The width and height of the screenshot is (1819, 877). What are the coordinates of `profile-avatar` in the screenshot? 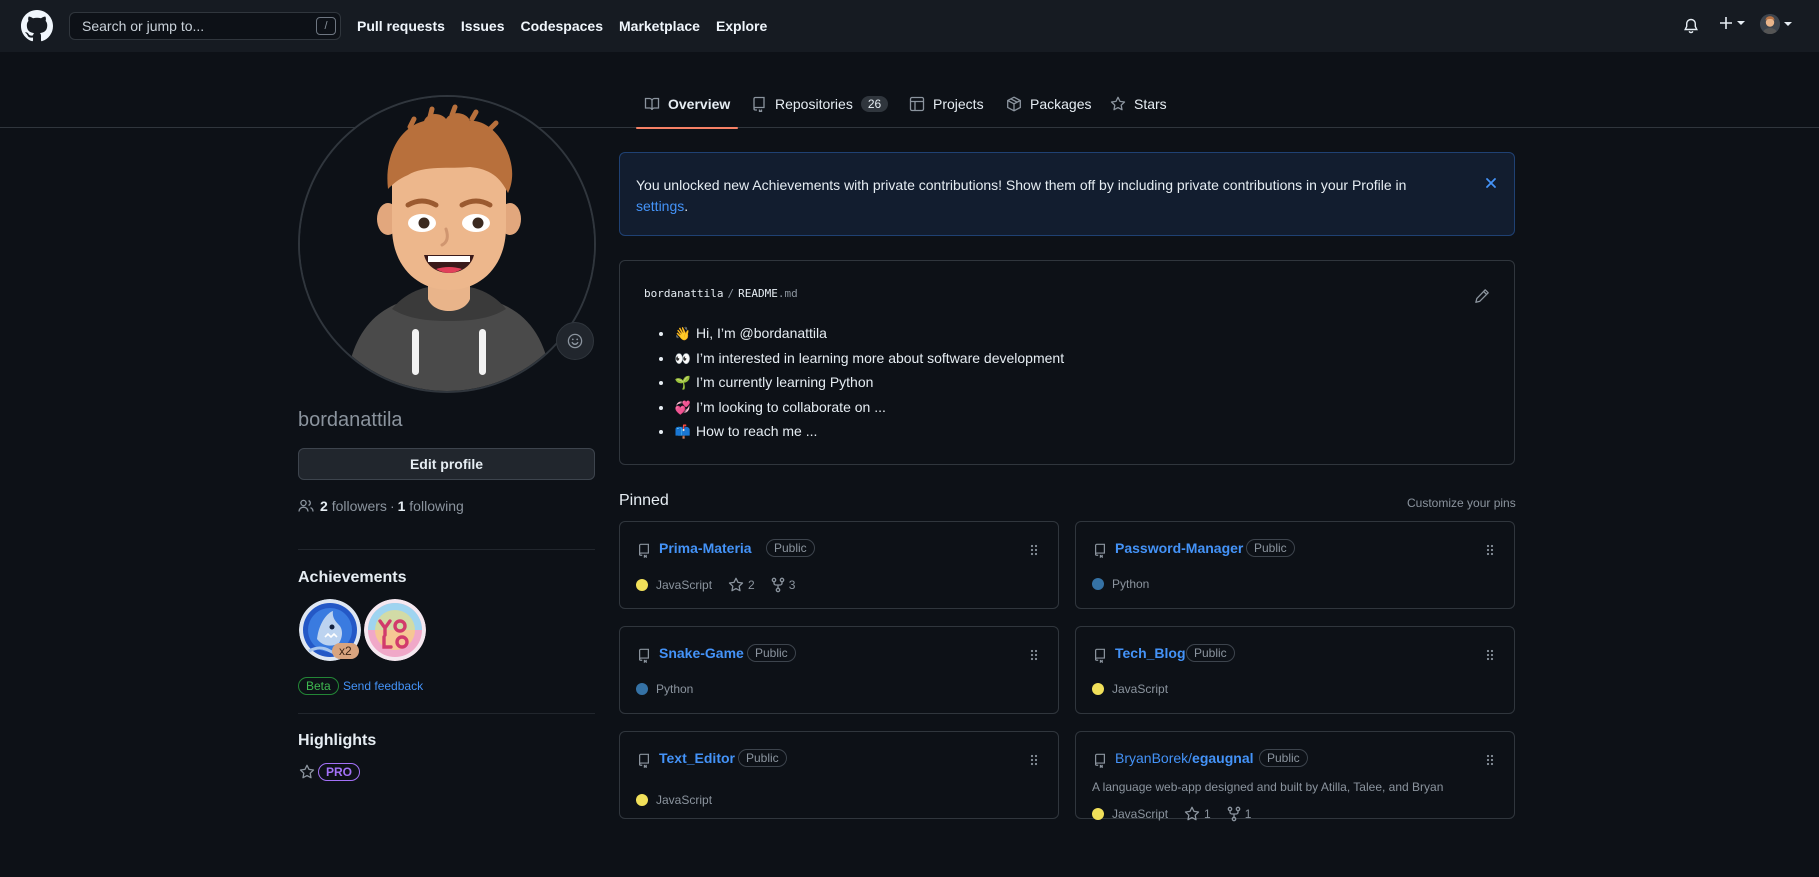 It's located at (447, 244).